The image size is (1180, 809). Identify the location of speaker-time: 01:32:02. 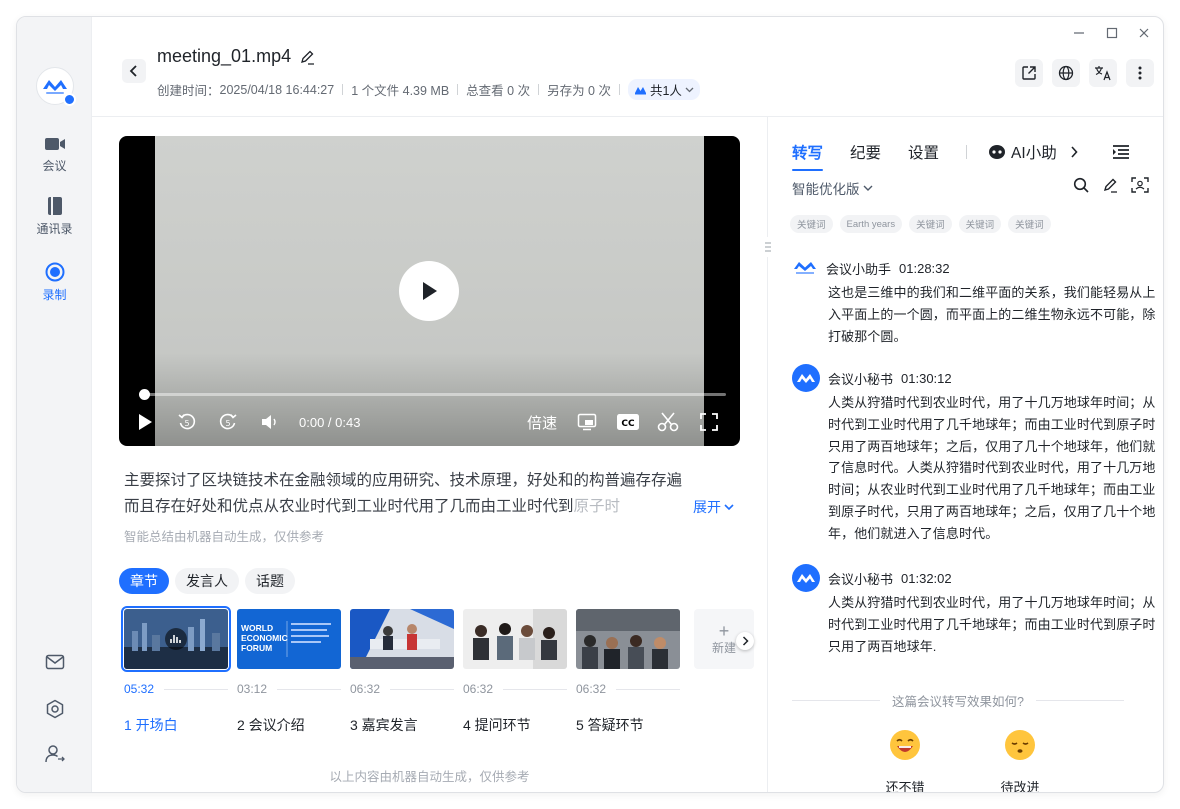
(926, 578).